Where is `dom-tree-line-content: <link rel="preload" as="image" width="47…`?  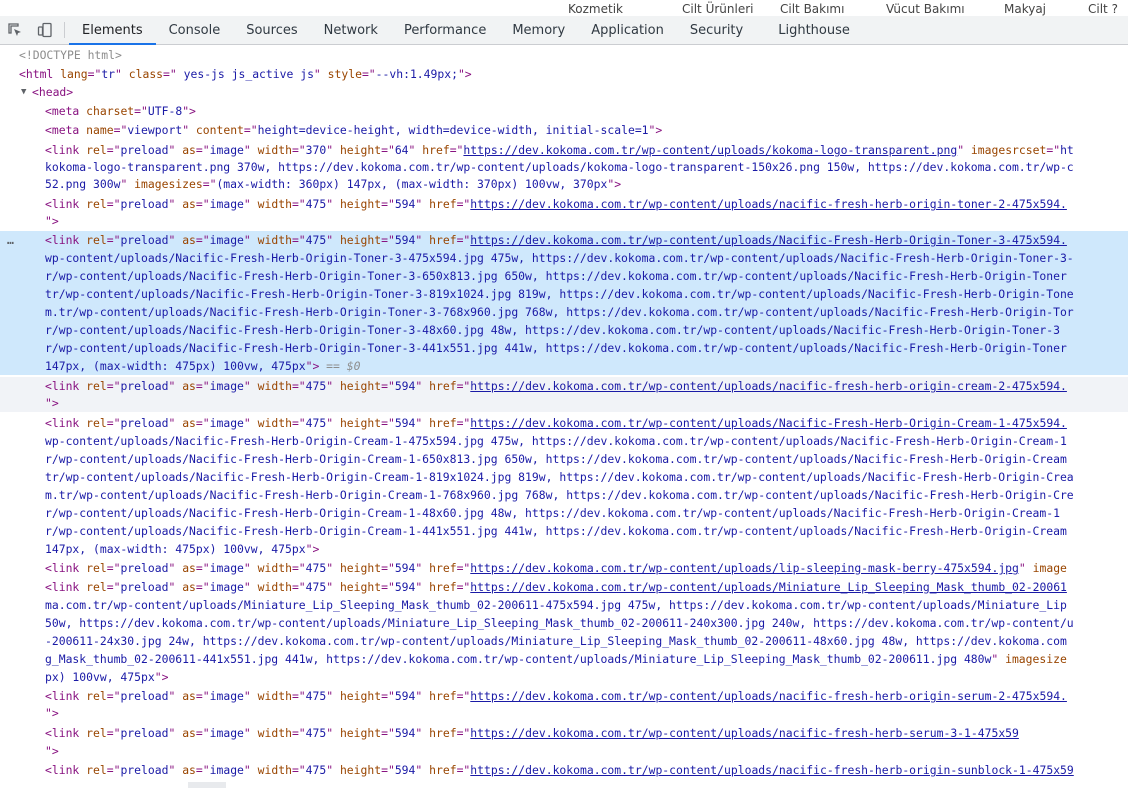
dom-tree-line-content: <link rel="preload" as="image" width="47… is located at coordinates (556, 696).